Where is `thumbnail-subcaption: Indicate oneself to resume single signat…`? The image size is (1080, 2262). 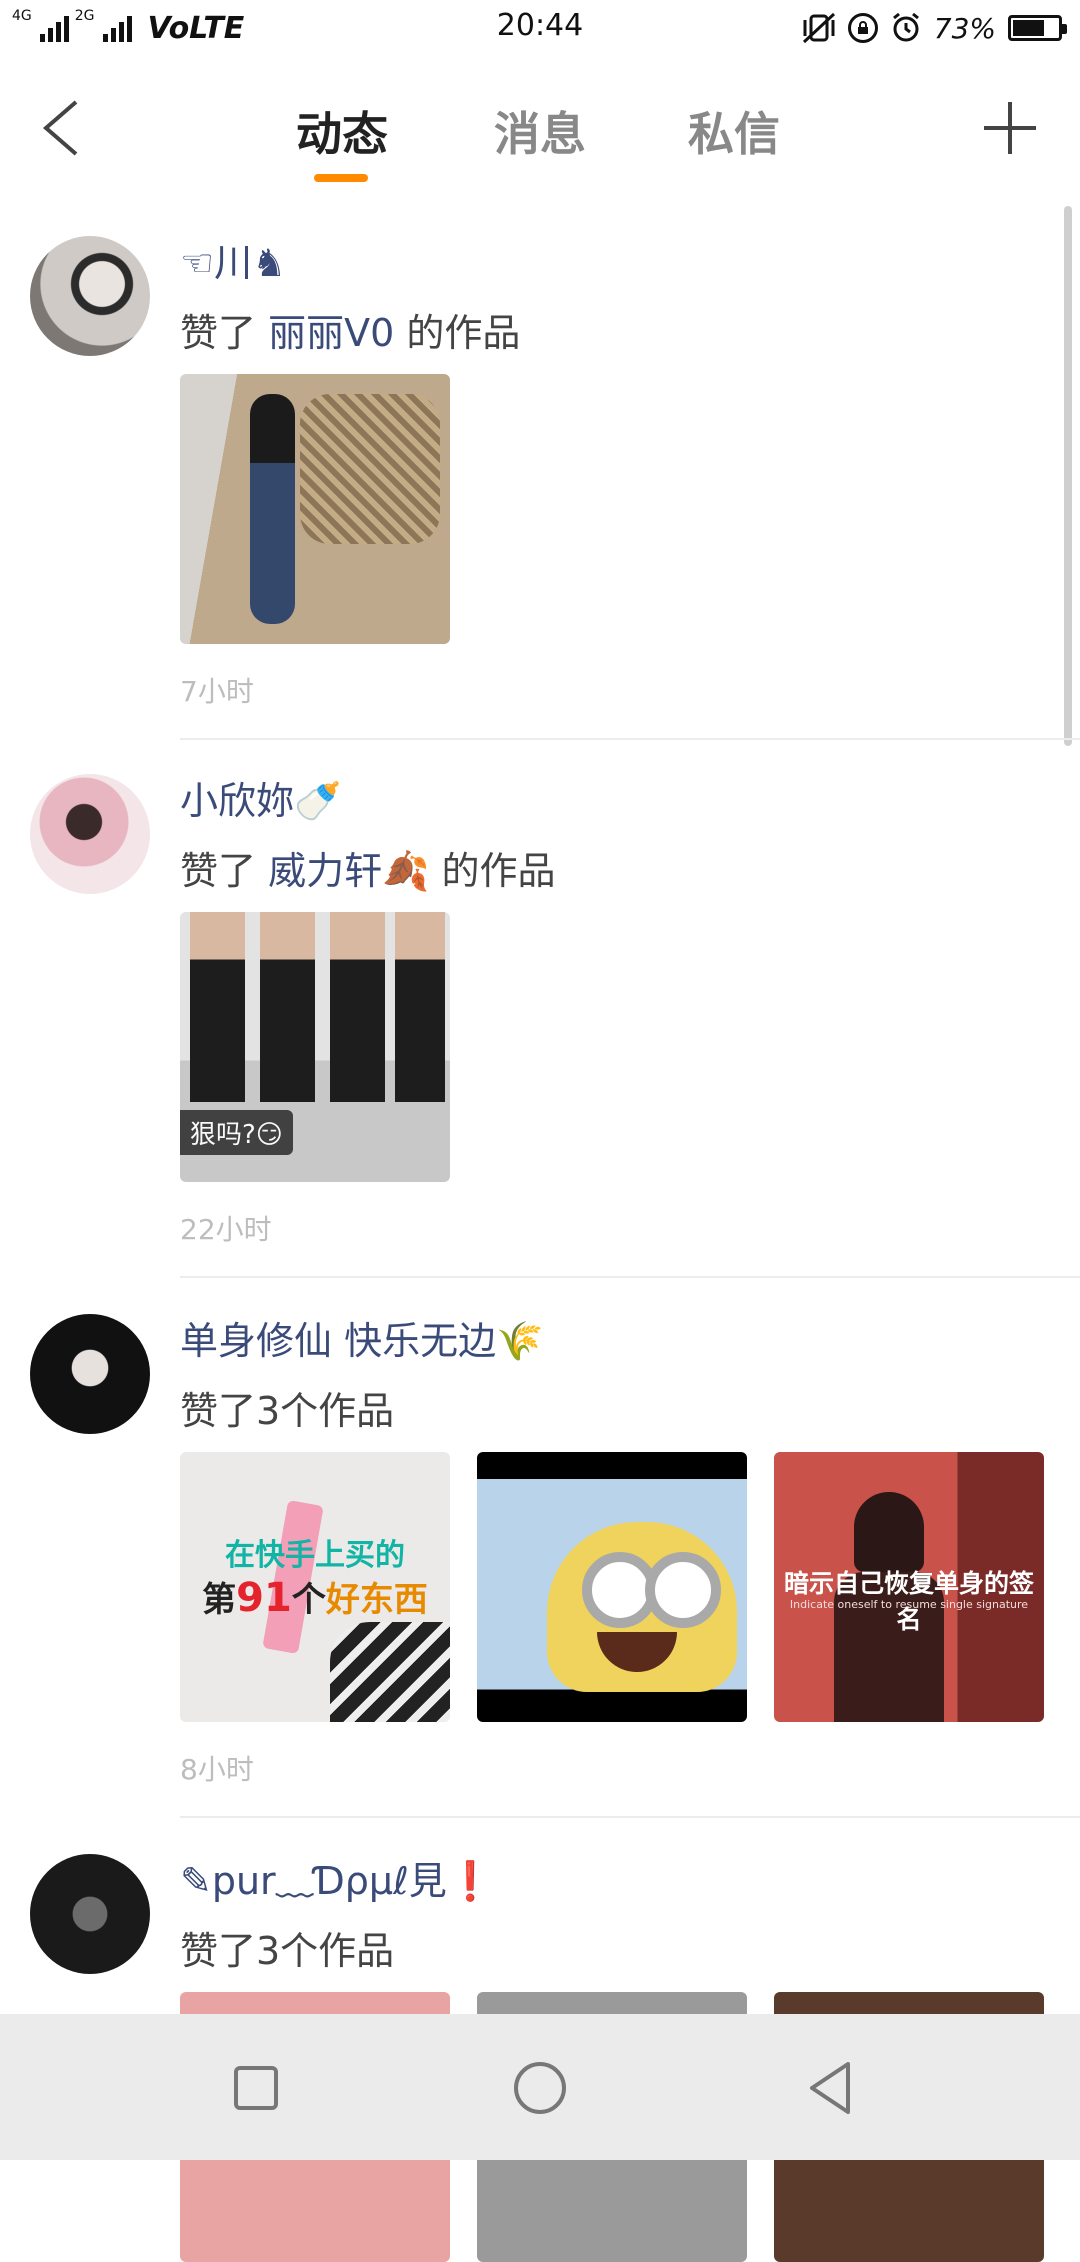
thumbnail-subcaption: Indicate oneself to resume single signat… is located at coordinates (909, 1604).